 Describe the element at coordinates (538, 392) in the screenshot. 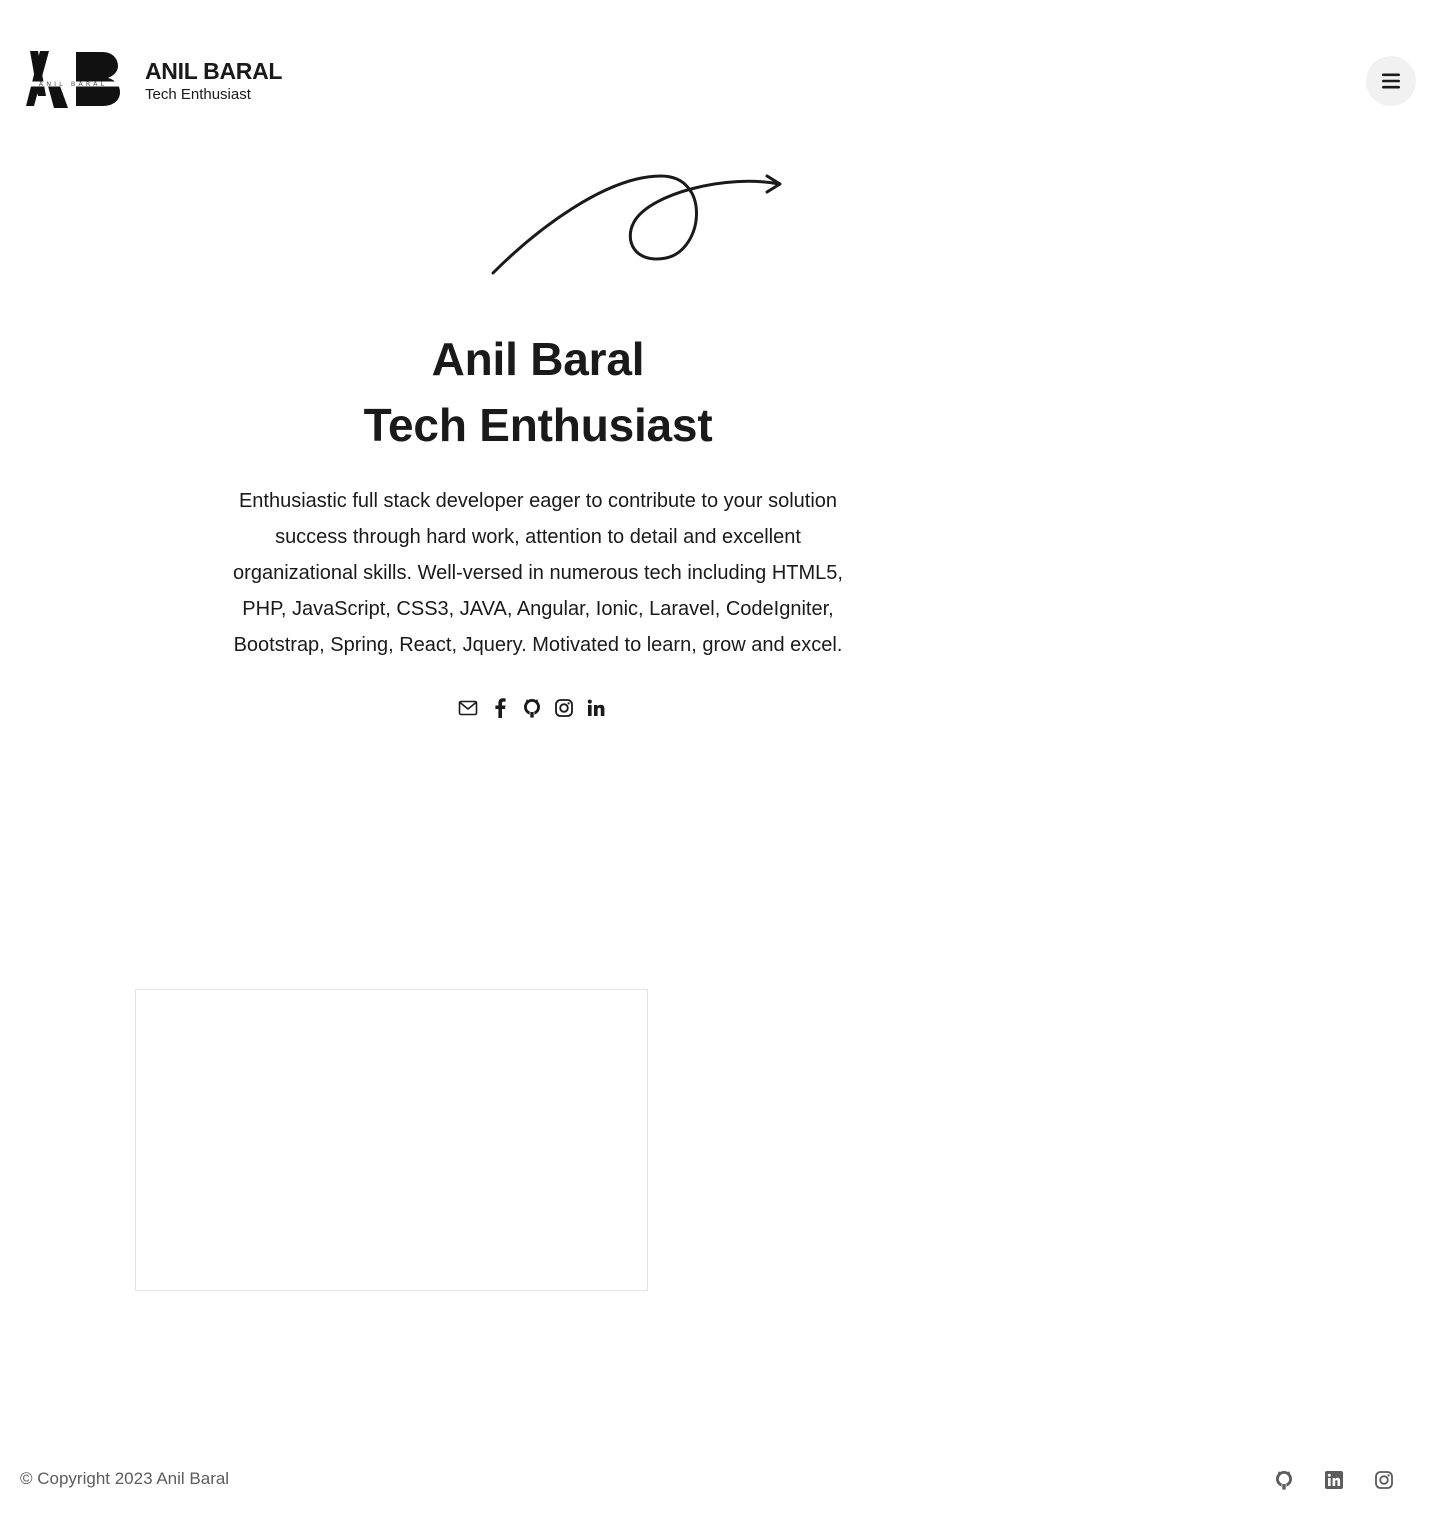

I see `hero-title: Anil Baral Tech Enthusiast` at that location.